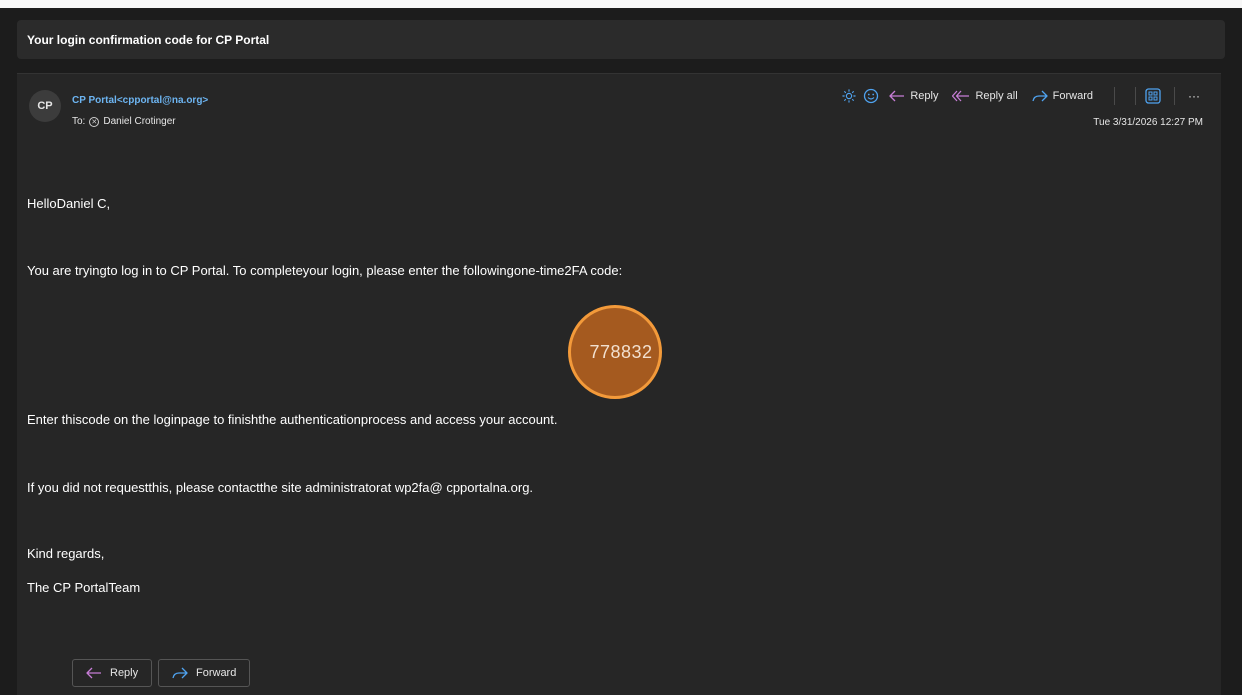 Image resolution: width=1242 pixels, height=695 pixels. I want to click on forward-label: Forward, so click(1072, 96).